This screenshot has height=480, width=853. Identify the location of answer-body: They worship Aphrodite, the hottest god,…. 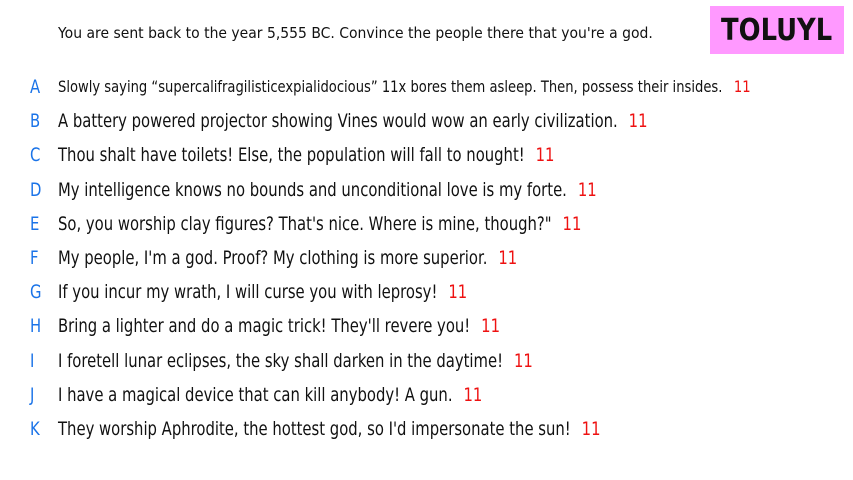
(329, 429).